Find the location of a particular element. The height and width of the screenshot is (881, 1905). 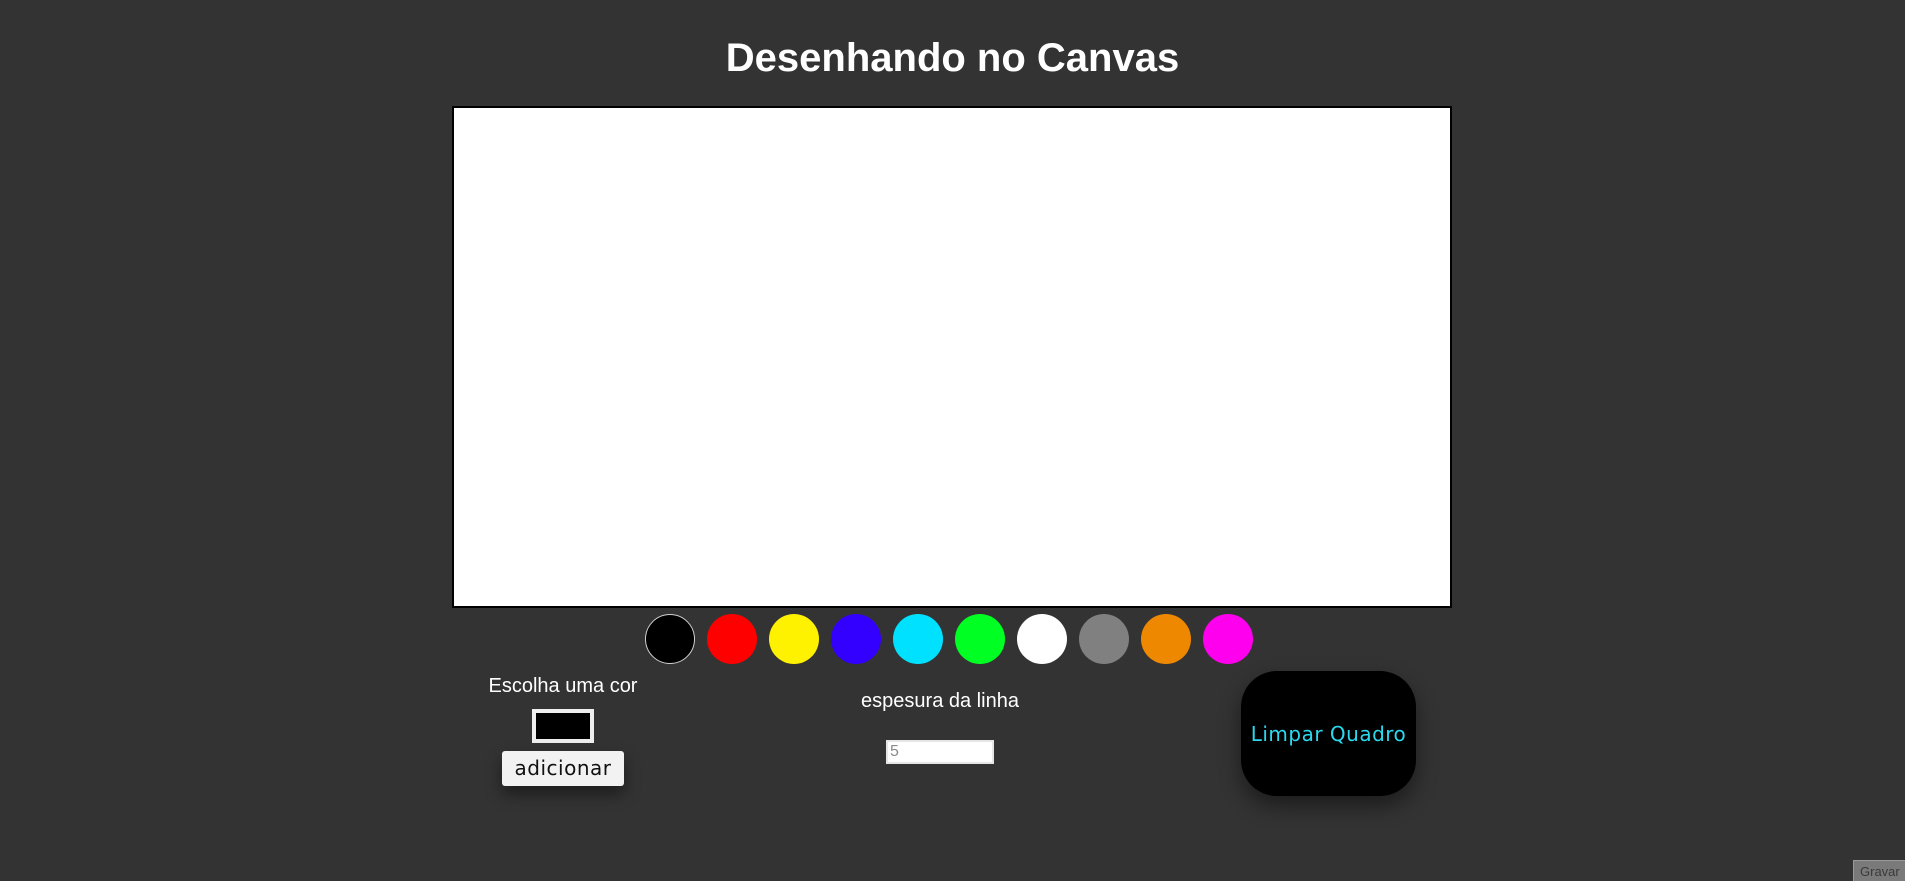

color-picker-label: Escolha uma cor is located at coordinates (563, 686).